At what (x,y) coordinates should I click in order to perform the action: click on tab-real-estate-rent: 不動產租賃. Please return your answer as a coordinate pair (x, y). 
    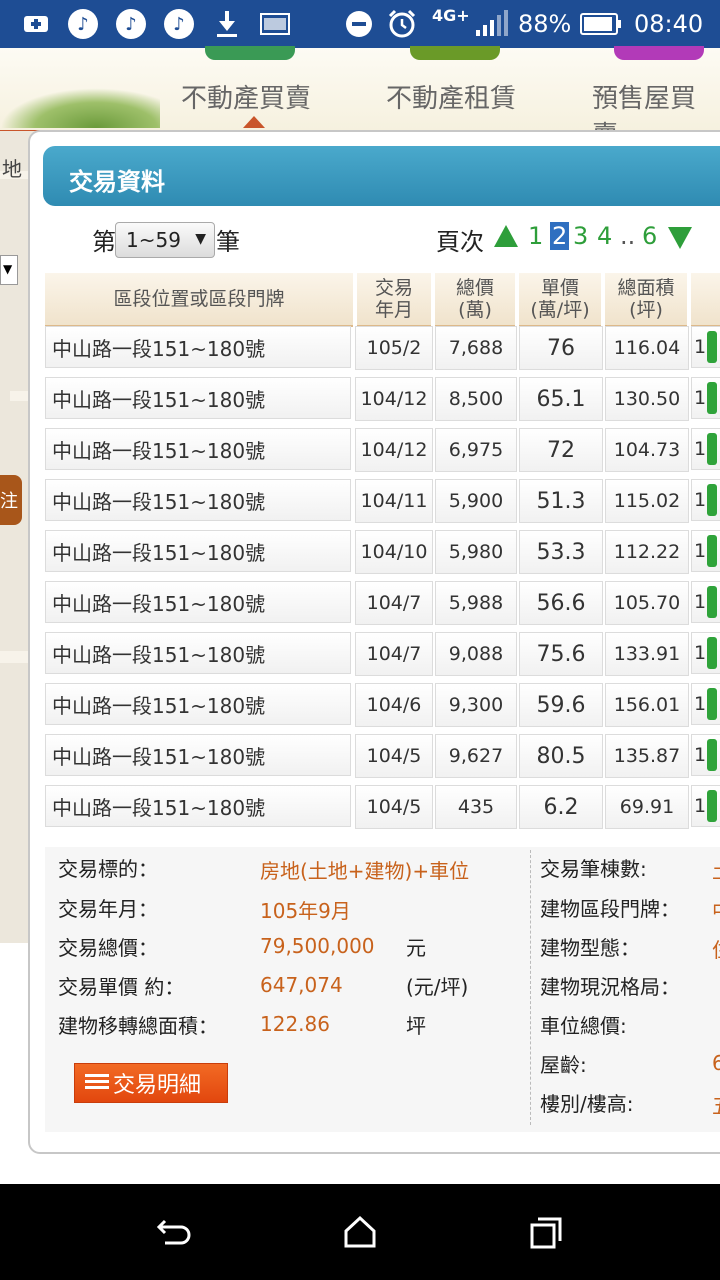
    Looking at the image, I should click on (451, 96).